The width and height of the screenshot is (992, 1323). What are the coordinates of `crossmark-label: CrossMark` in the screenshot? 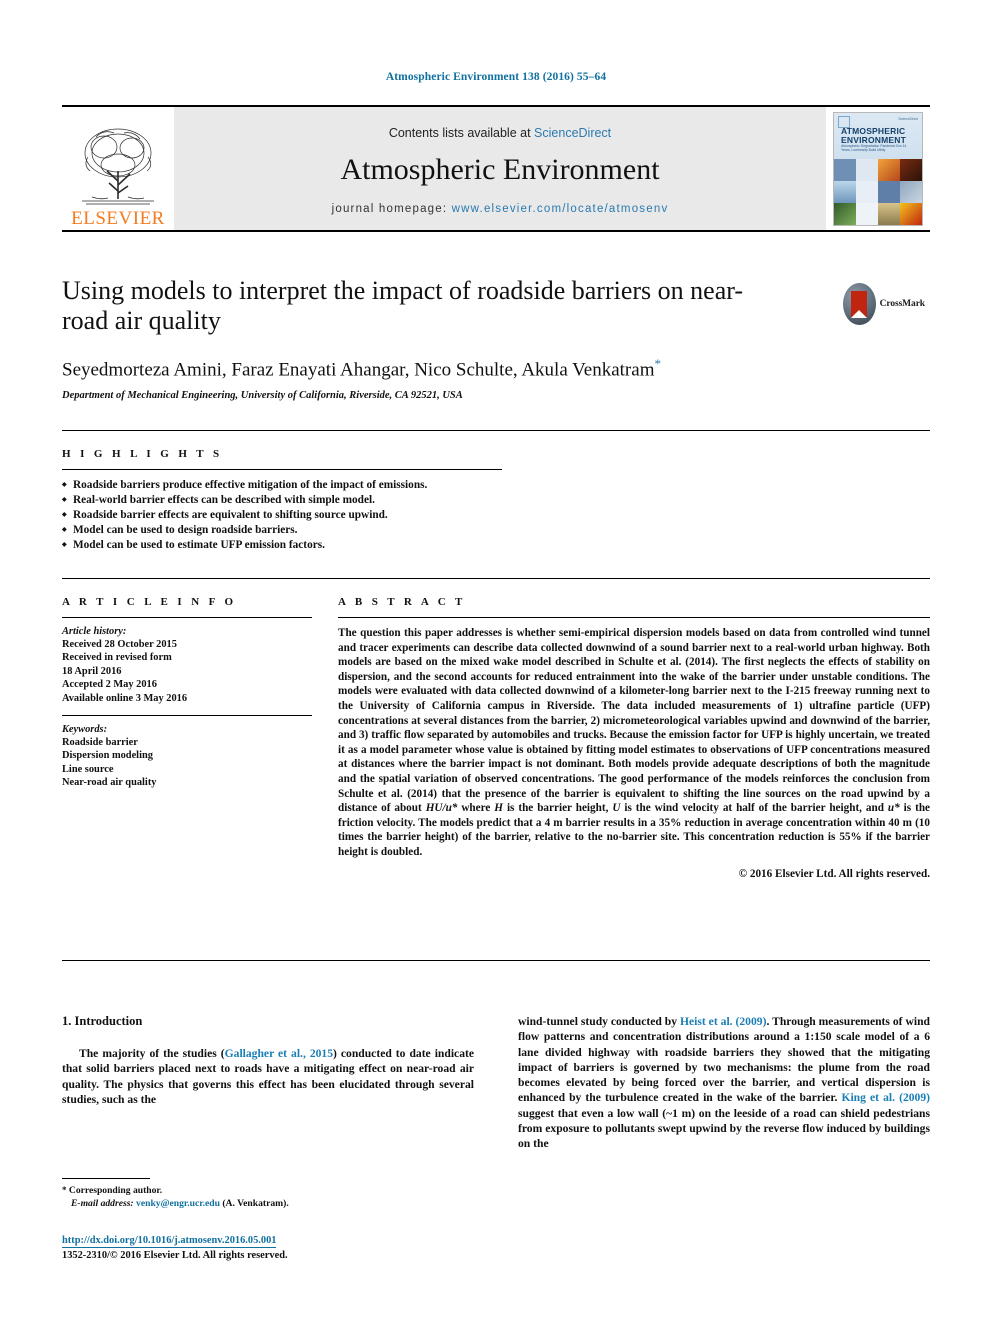 It's located at (902, 304).